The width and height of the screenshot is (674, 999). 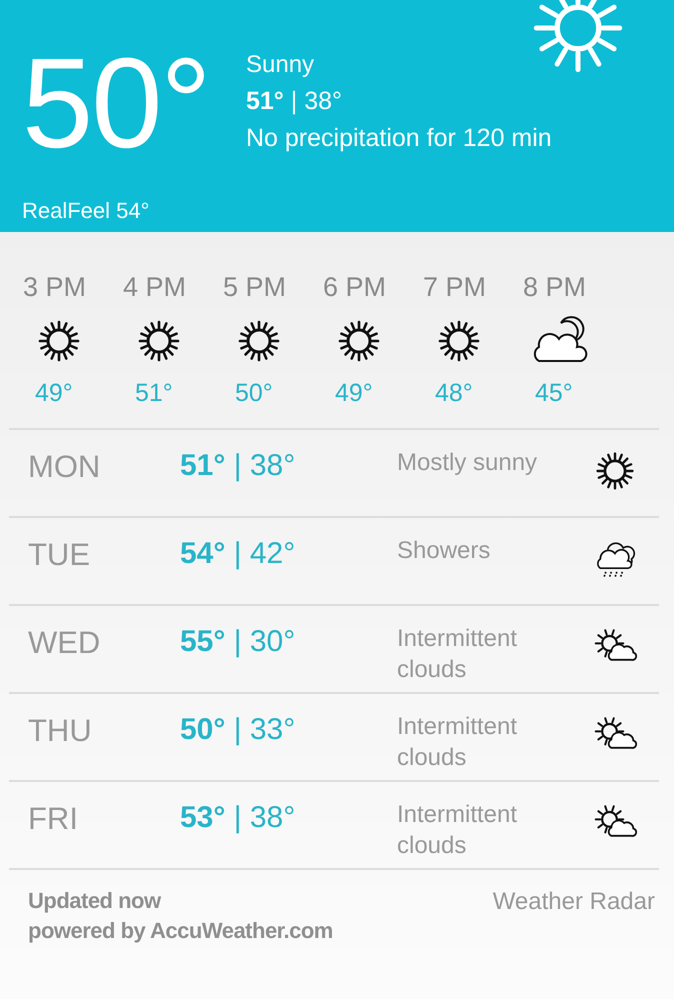 What do you see at coordinates (116, 104) in the screenshot?
I see `current-temperature: 50°` at bounding box center [116, 104].